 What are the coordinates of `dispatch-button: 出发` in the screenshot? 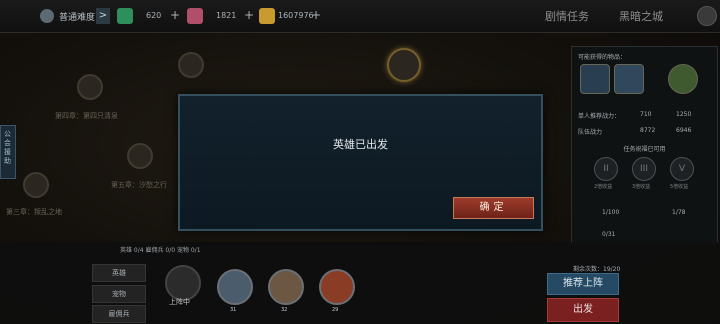 It's located at (583, 310).